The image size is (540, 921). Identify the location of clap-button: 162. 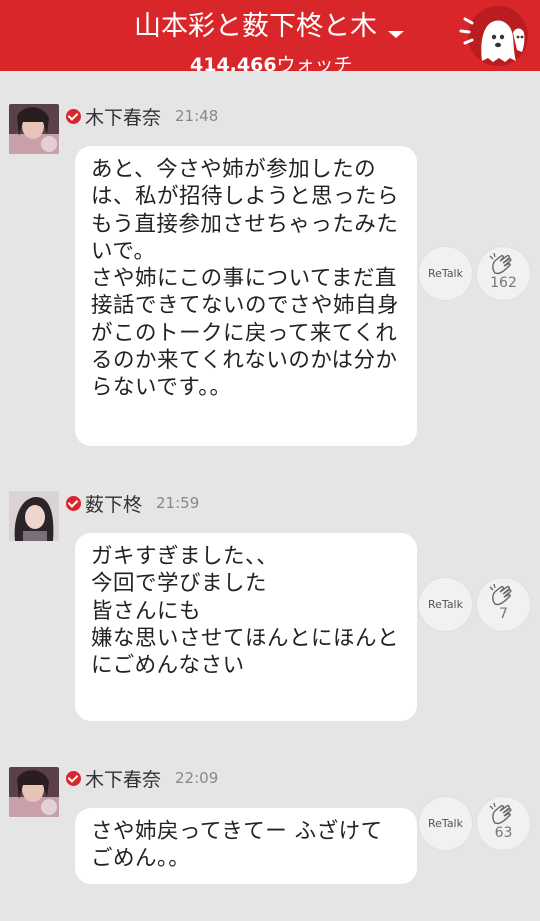
(503, 273).